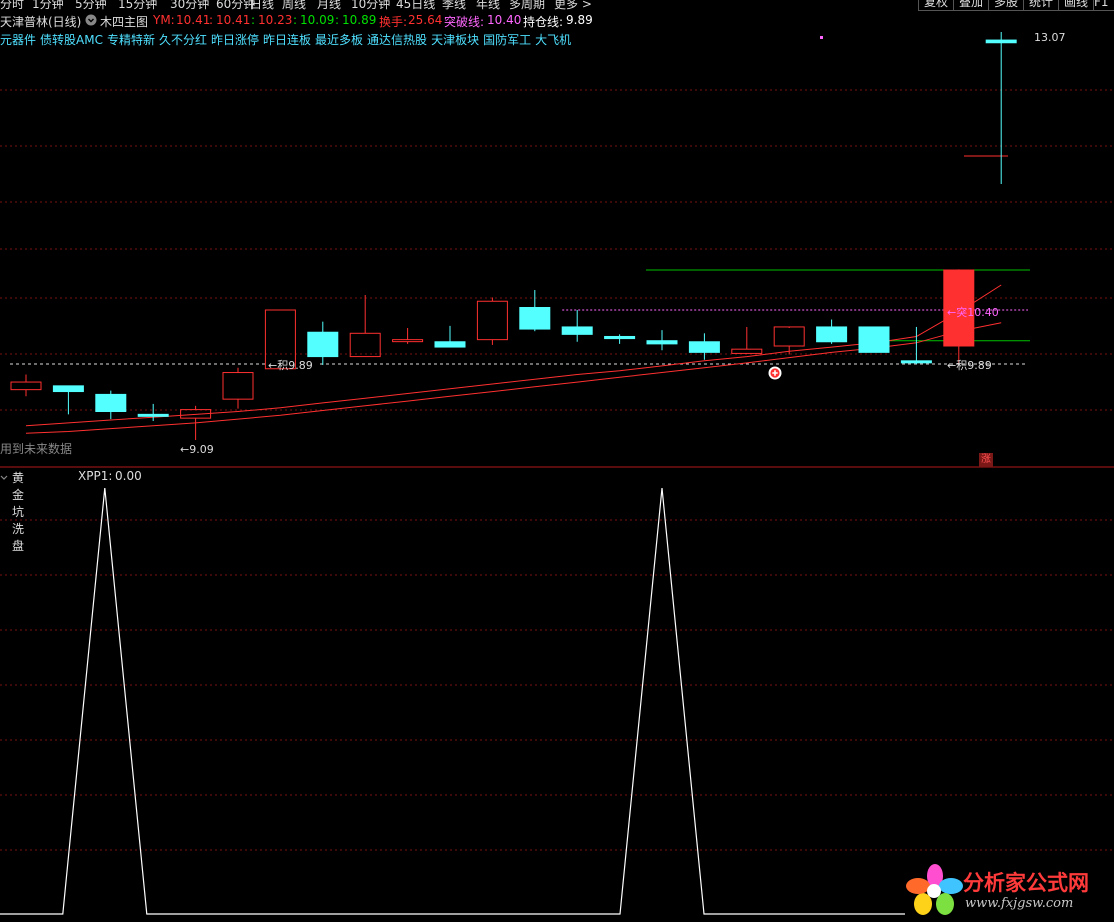 This screenshot has width=1114, height=922. I want to click on indicator-title: 黄金坑洗盘, so click(18, 511).